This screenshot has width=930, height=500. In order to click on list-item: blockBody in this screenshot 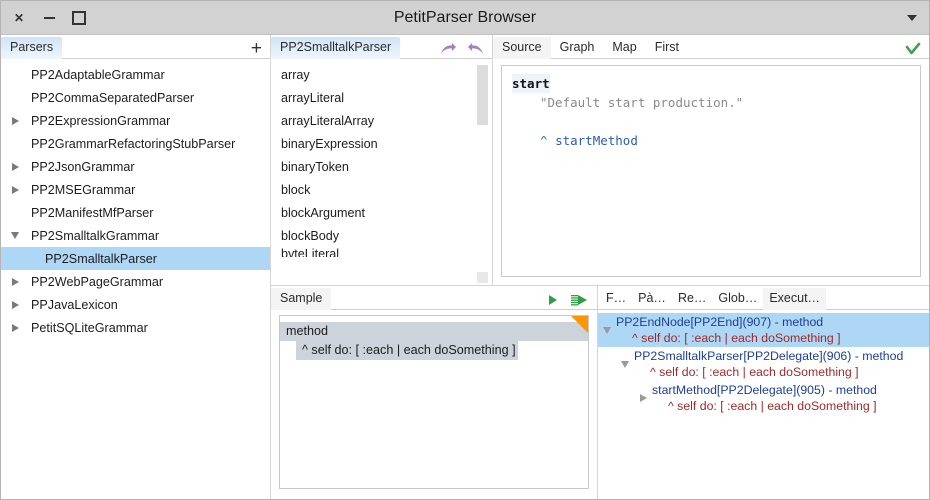, I will do `click(381, 235)`.